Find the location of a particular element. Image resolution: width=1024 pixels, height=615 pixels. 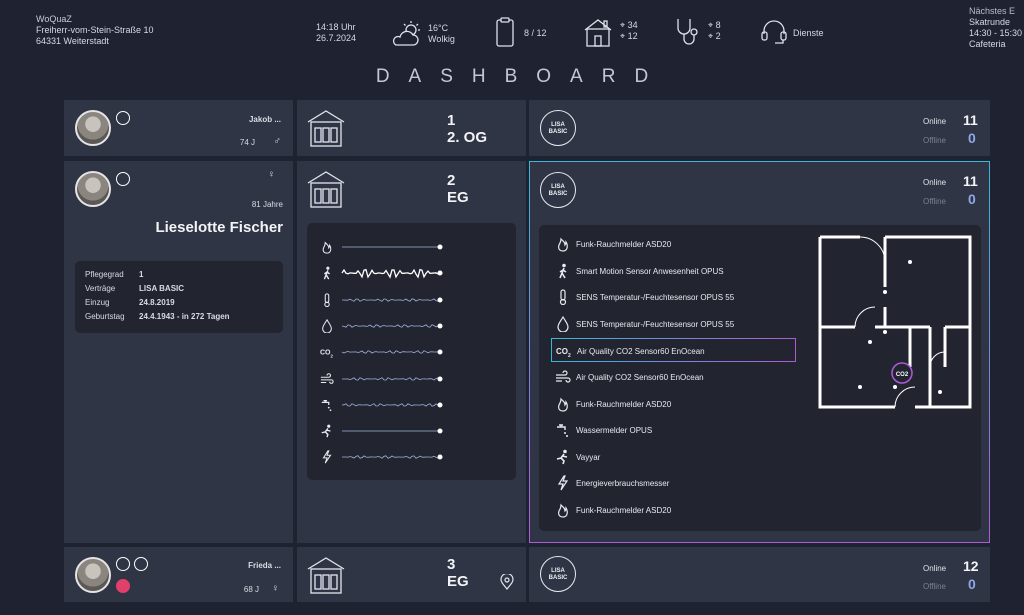

lisa-status-card-1: LISA BASIC Online Offline 11 0 is located at coordinates (759, 128).